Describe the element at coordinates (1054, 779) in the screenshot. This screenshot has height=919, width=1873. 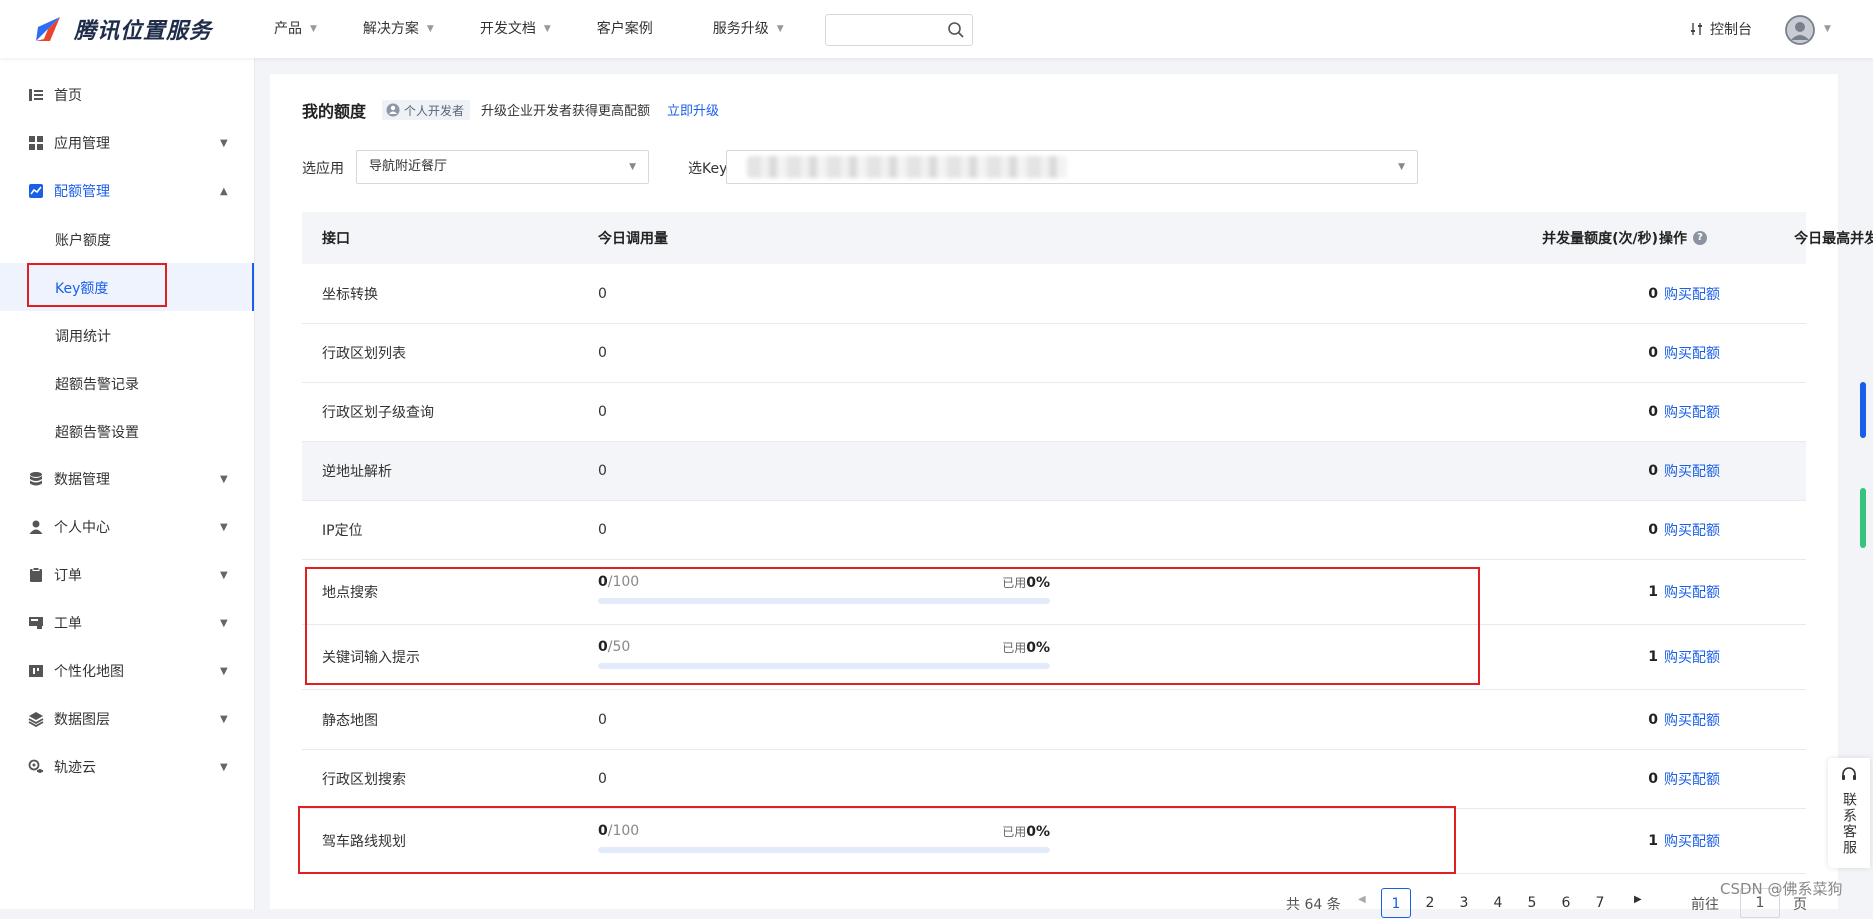
I see `table-row: 行政区划搜索 0 0 0 购买配额` at that location.